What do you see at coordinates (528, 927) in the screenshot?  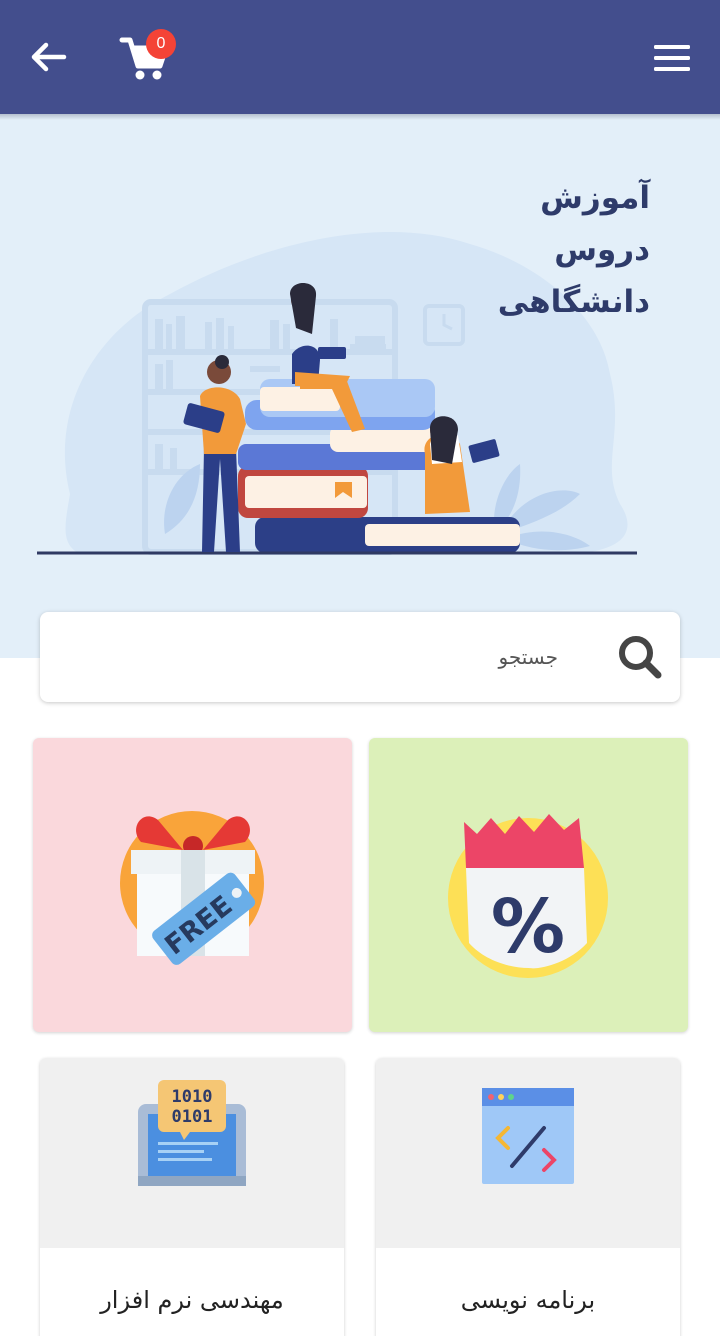 I see `discount-symbol: %` at bounding box center [528, 927].